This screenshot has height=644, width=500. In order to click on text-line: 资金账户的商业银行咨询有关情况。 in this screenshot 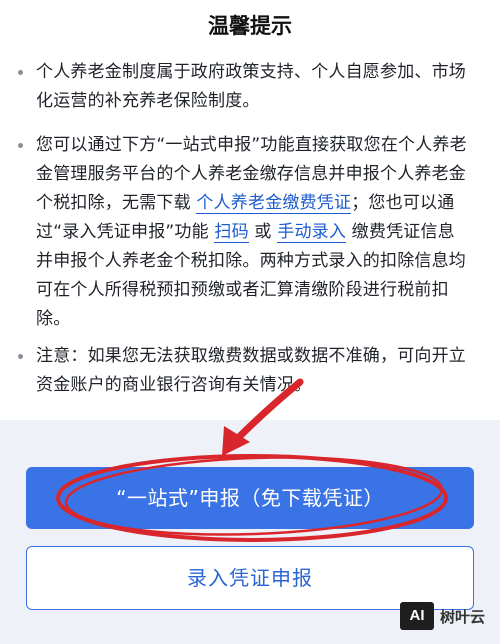, I will do `click(174, 385)`.